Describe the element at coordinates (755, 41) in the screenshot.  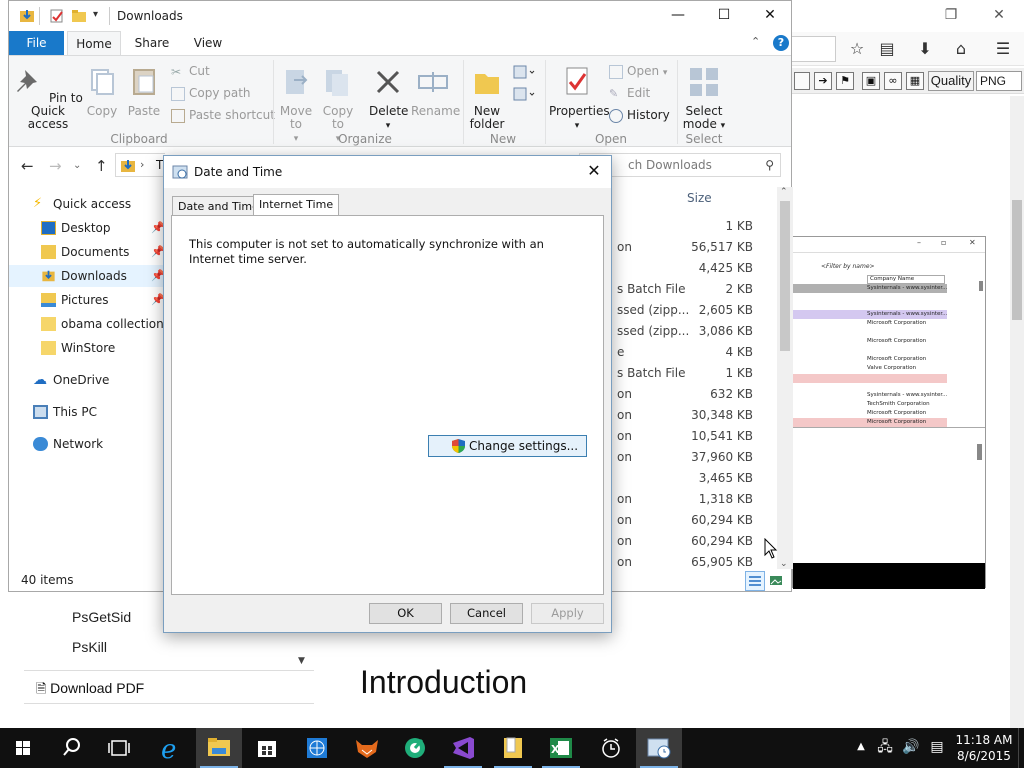
I see `ribbon-collapse-icon: ⌃` at that location.